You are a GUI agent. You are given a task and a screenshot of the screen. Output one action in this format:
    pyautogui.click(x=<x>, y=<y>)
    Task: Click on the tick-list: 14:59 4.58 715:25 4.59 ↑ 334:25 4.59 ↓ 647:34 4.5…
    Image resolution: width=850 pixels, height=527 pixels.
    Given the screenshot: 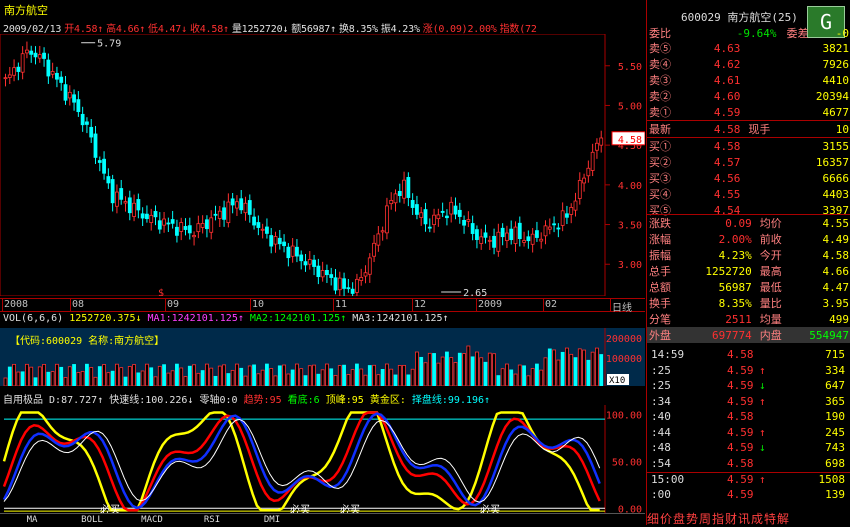 What is the action you would take?
    pyautogui.click(x=748, y=425)
    